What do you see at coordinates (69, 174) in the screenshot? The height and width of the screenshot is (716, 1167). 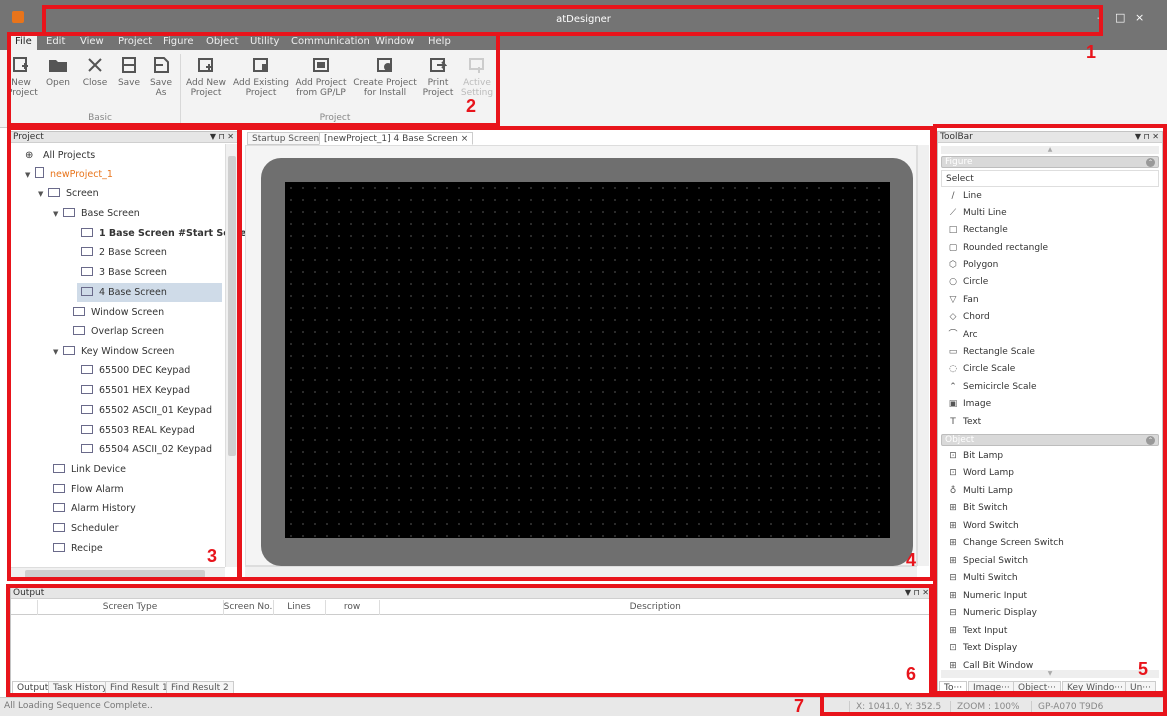 I see `tree-new-project: ▼ newProject_1` at bounding box center [69, 174].